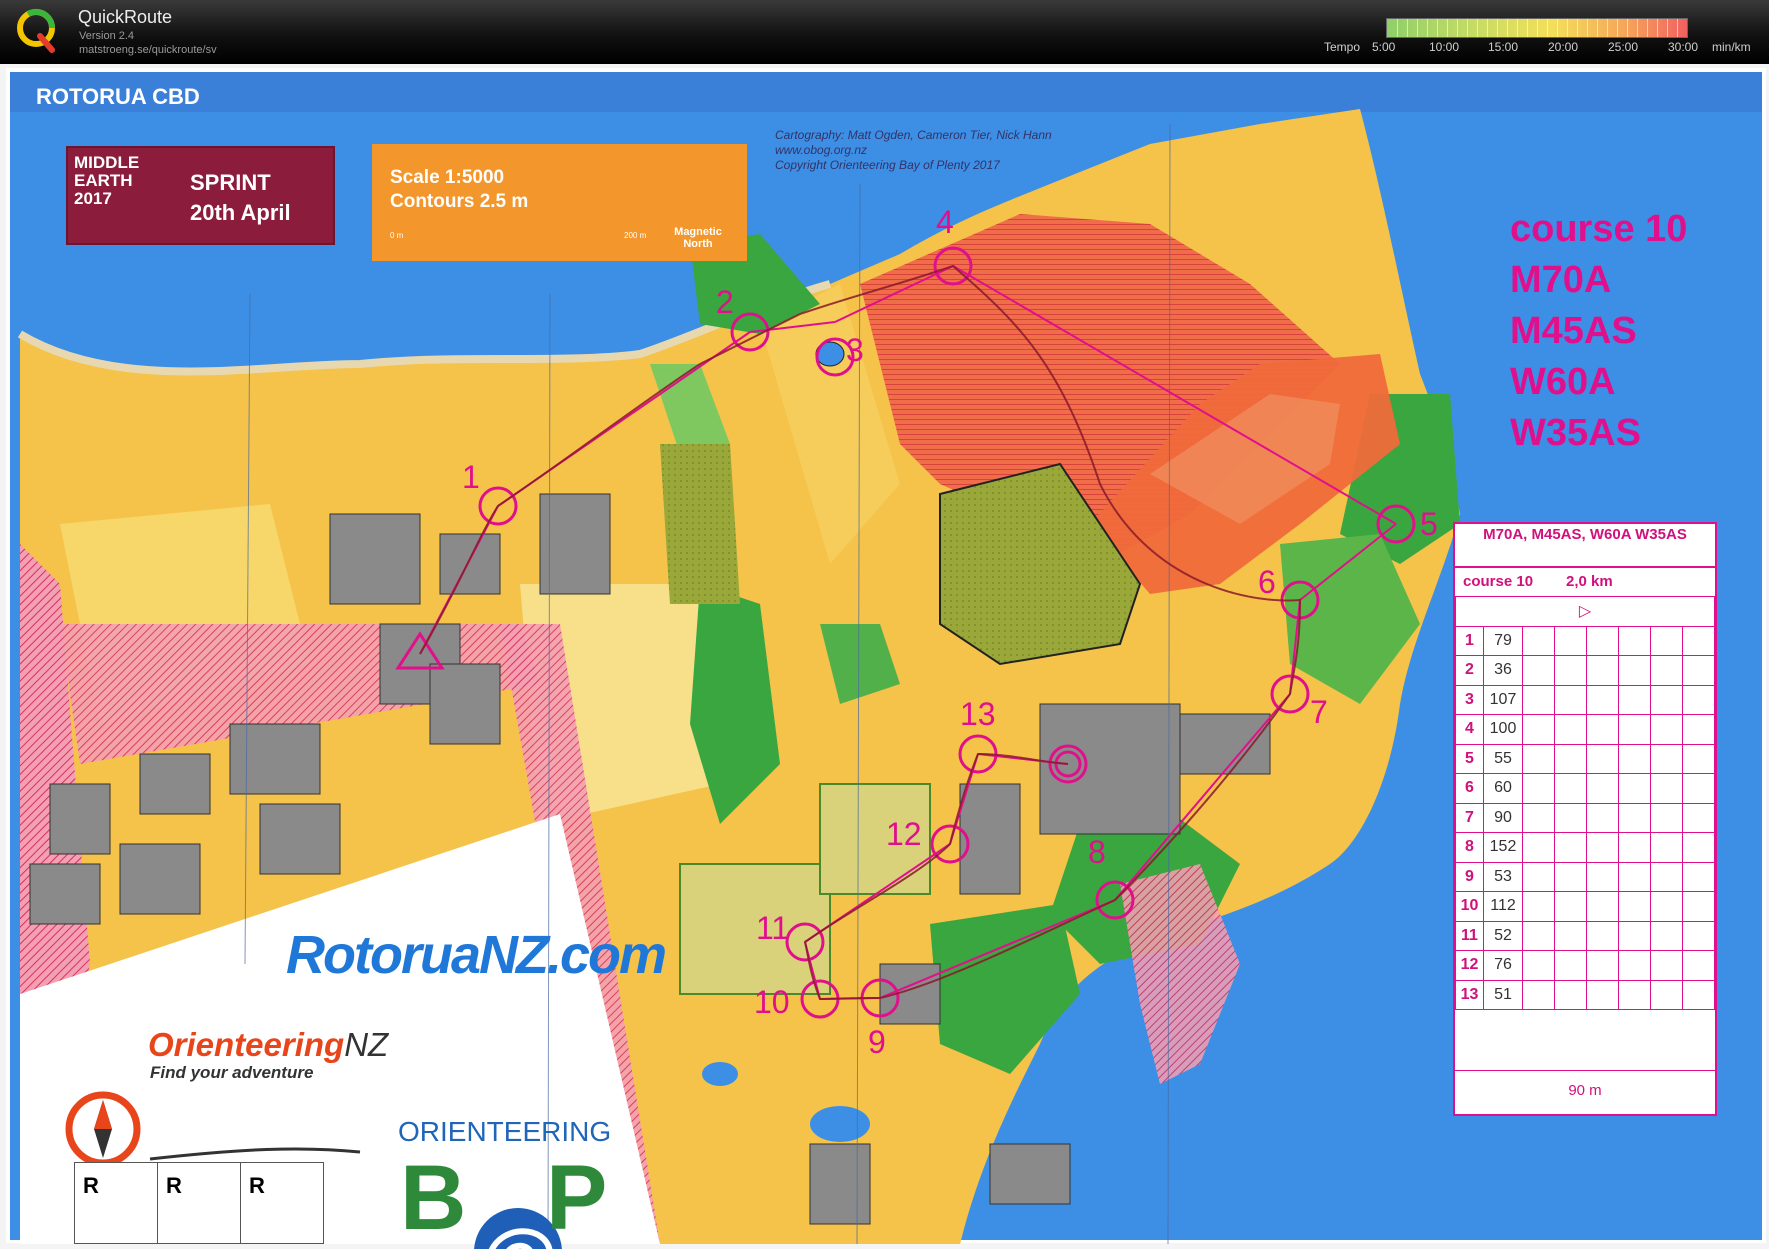 This screenshot has height=1251, width=1769. I want to click on description-classes: M70A, M45AS, W60A W35AS, so click(1585, 546).